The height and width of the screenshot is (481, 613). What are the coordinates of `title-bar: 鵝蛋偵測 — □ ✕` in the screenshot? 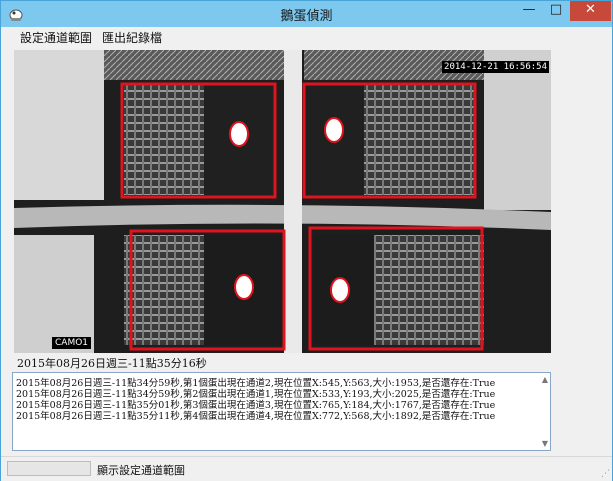 It's located at (306, 14).